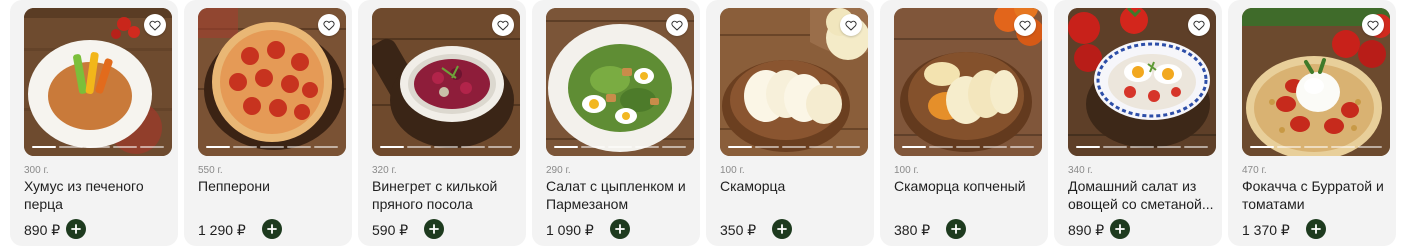 This screenshot has width=1419, height=248. I want to click on product-price: 380 ₽, so click(912, 230).